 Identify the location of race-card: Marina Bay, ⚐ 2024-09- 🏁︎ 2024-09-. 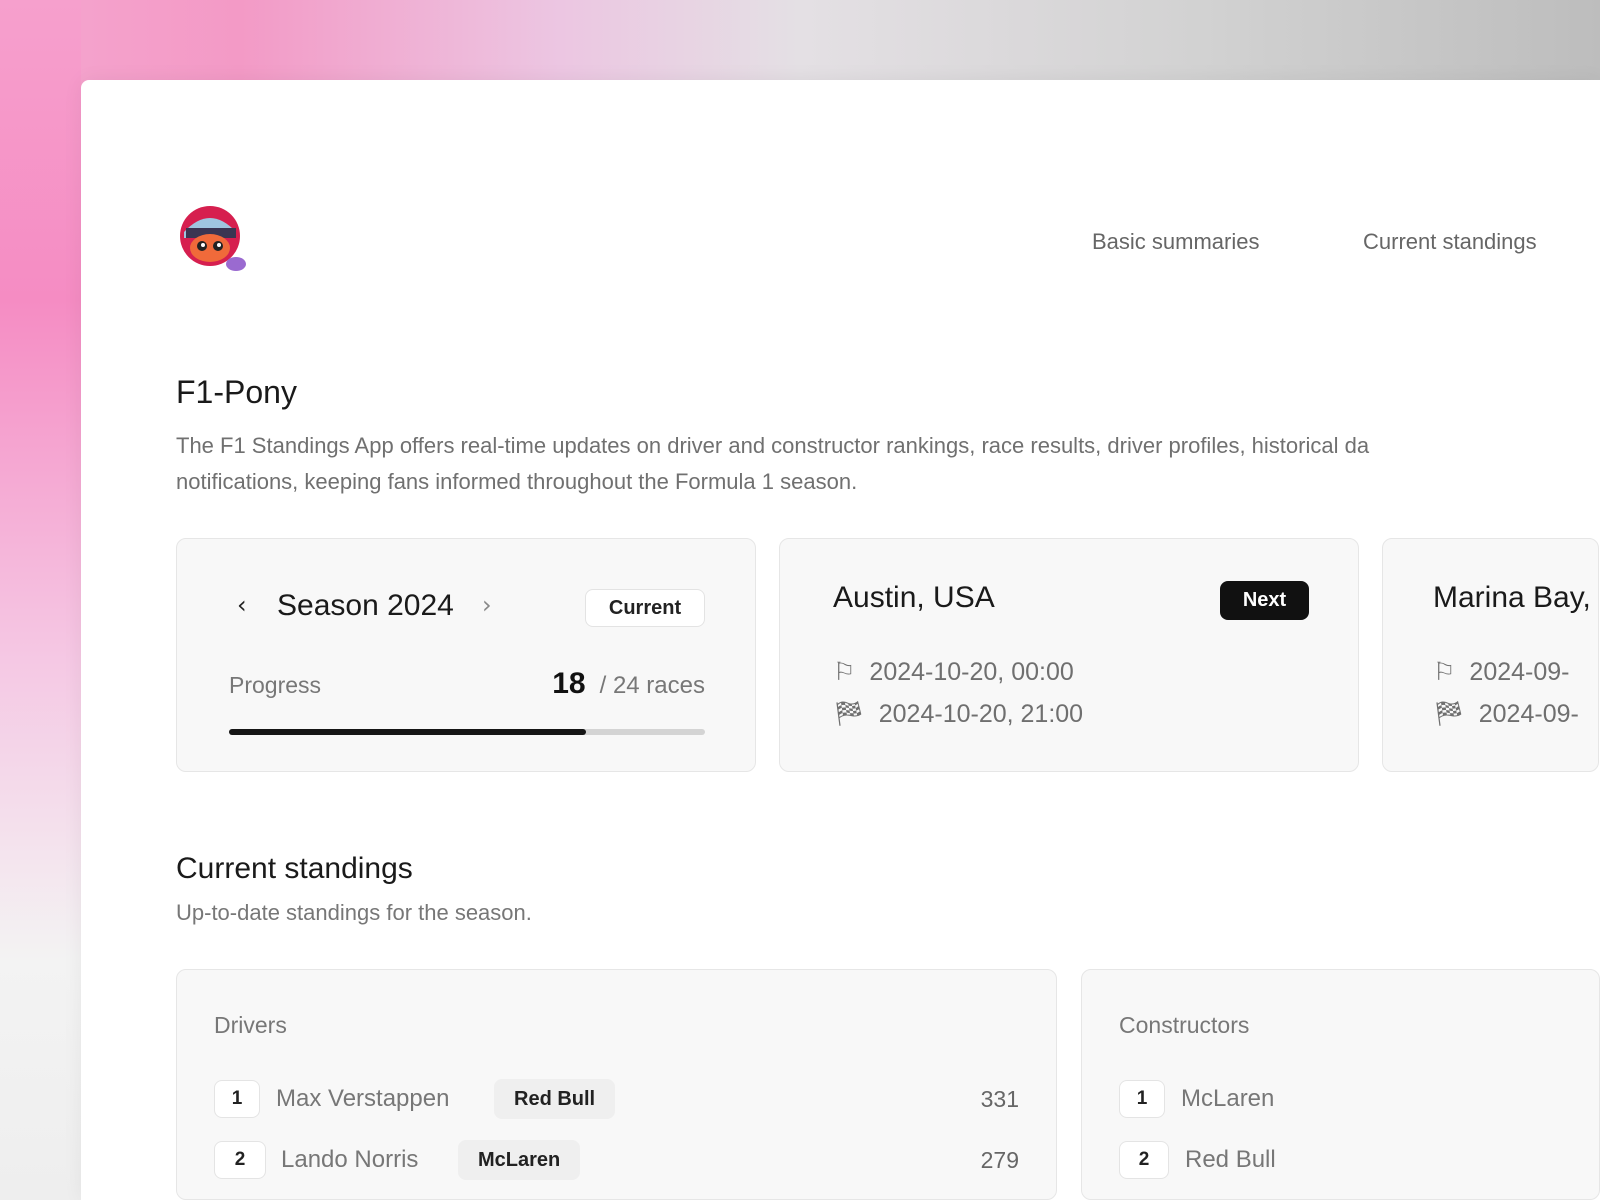
(1490, 655).